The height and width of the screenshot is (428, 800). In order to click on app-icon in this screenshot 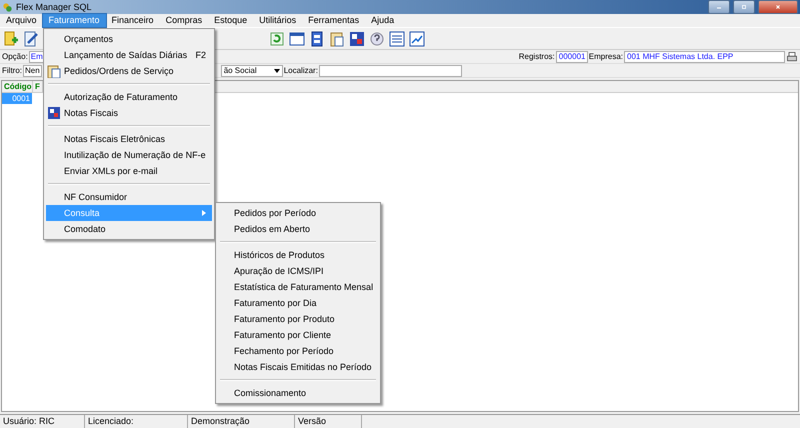, I will do `click(7, 7)`.